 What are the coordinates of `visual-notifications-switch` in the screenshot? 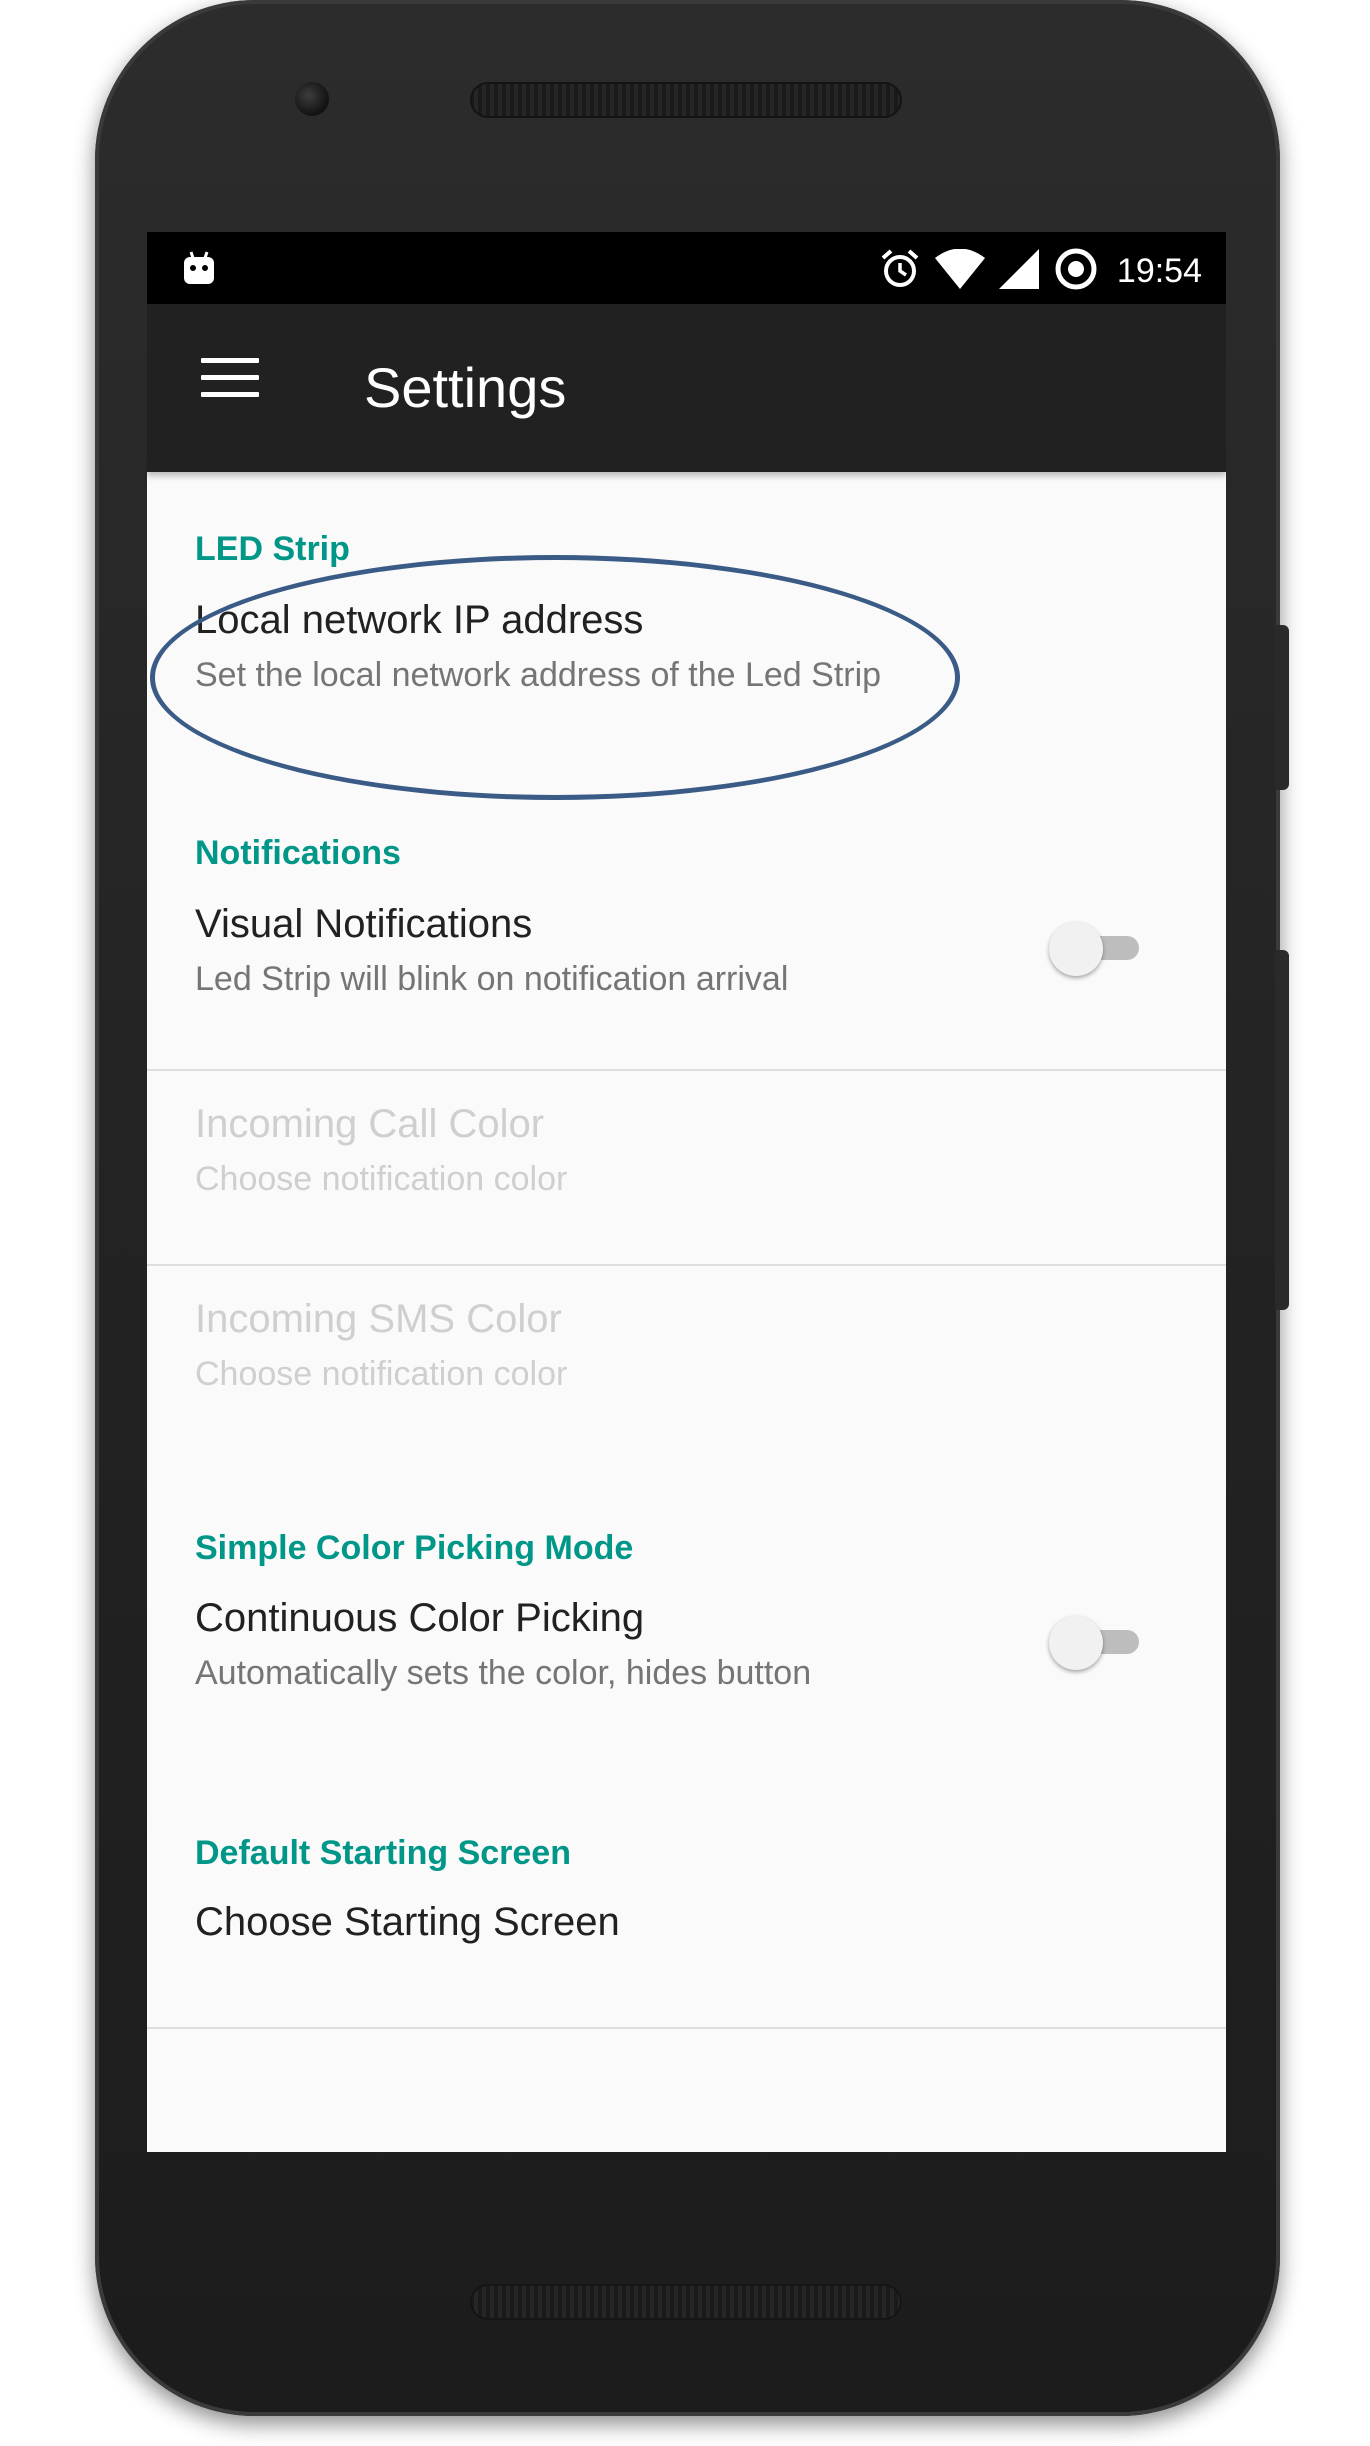 It's located at (1097, 946).